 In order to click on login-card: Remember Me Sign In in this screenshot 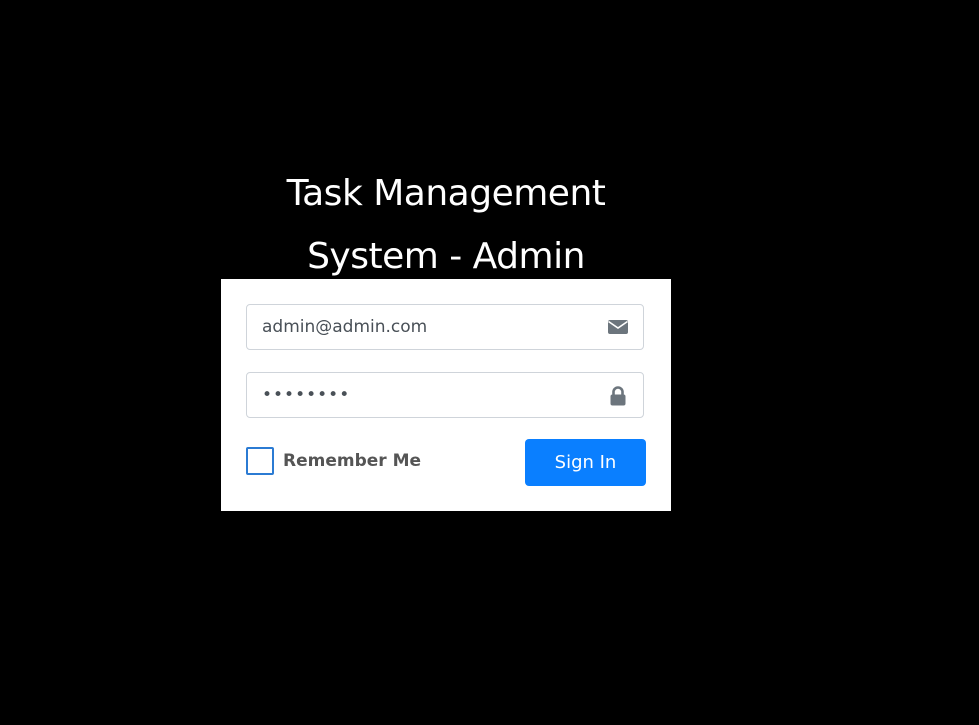, I will do `click(446, 395)`.